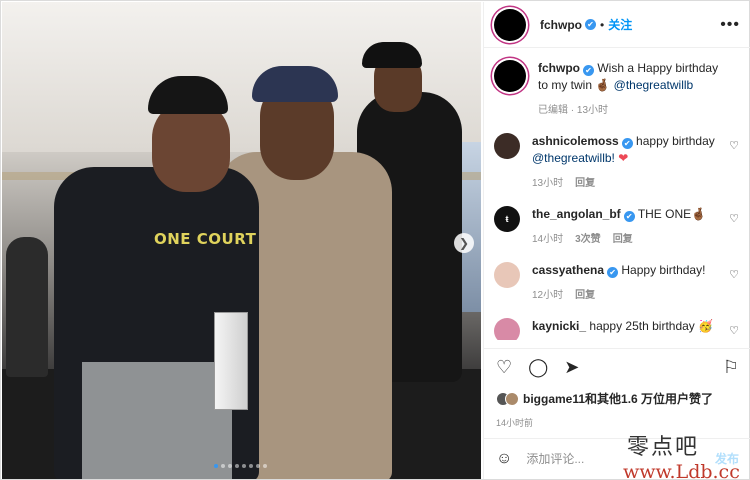  What do you see at coordinates (573, 158) in the screenshot?
I see `comment-mention-link: @thegreatwillb!` at bounding box center [573, 158].